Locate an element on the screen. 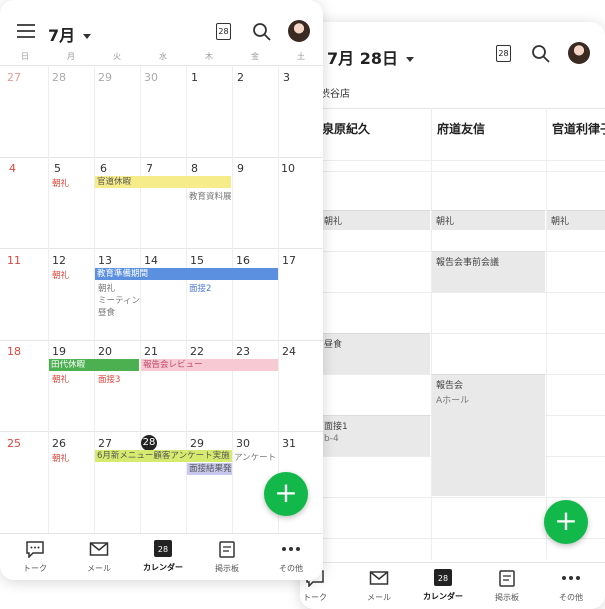  day-cell-number: 2 is located at coordinates (240, 77).